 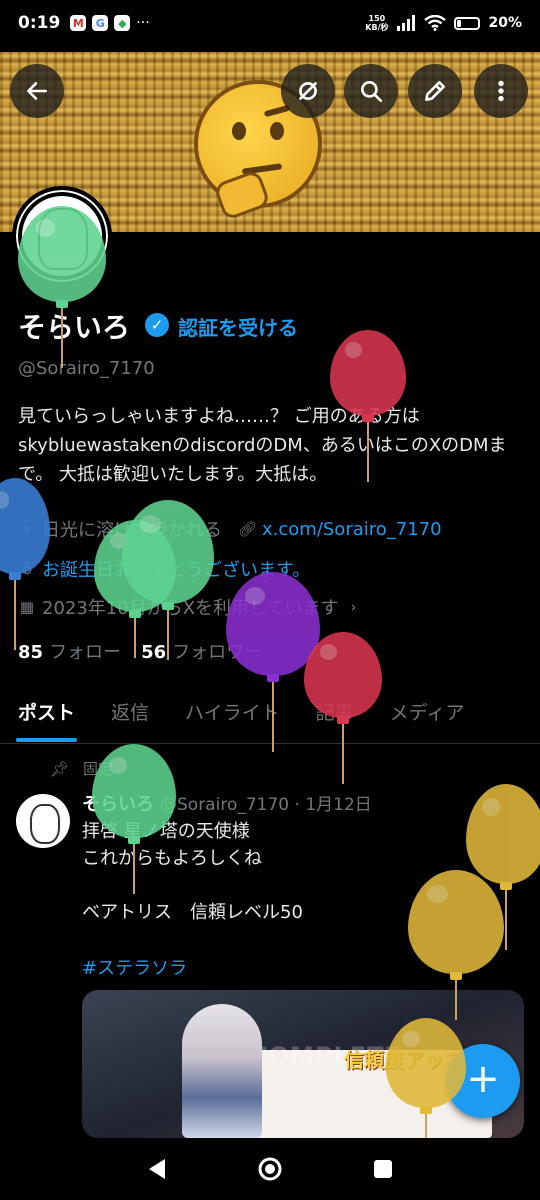 What do you see at coordinates (122, 23) in the screenshot?
I see `app-icon: ◆` at bounding box center [122, 23].